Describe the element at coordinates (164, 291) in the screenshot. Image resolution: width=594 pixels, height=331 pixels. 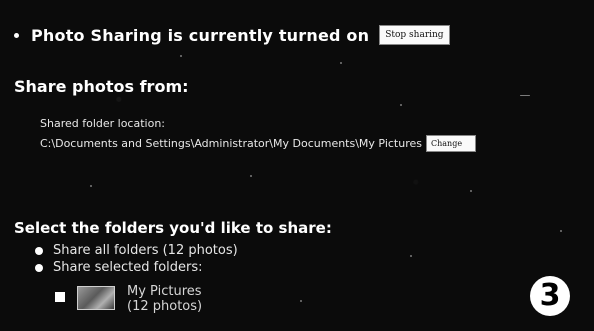
I see `folder-name: My Pictures` at that location.